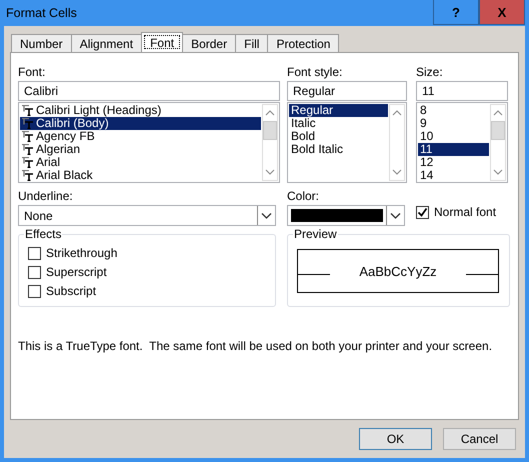  Describe the element at coordinates (140, 110) in the screenshot. I see `list-item: Calibri Light (Headings)` at that location.